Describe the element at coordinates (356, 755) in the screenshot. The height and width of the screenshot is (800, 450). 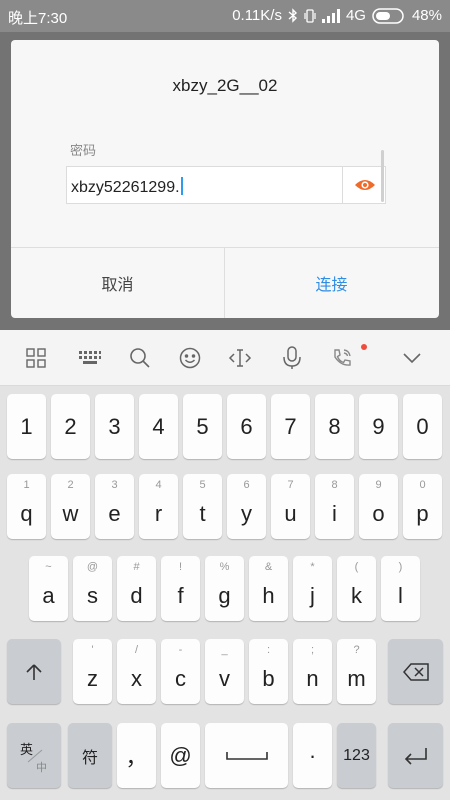
I see `numbers-key: 123` at that location.